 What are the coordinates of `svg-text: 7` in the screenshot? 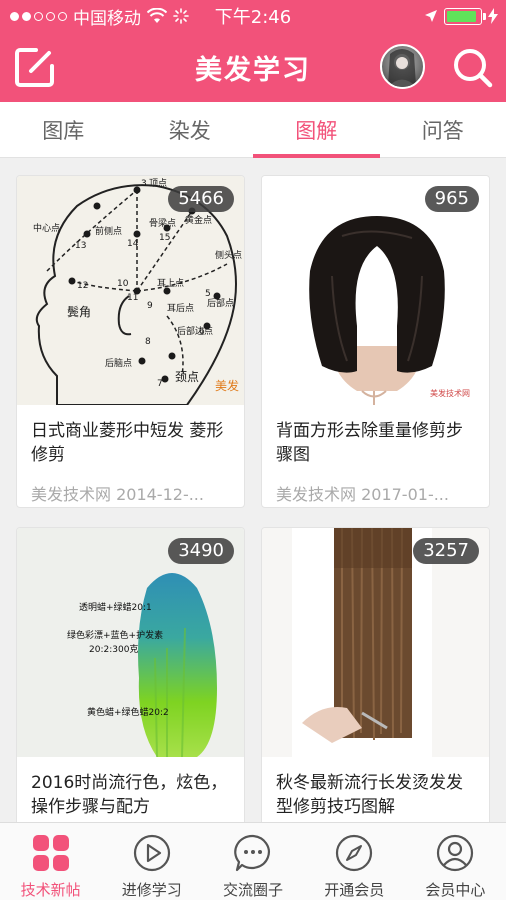 It's located at (160, 384).